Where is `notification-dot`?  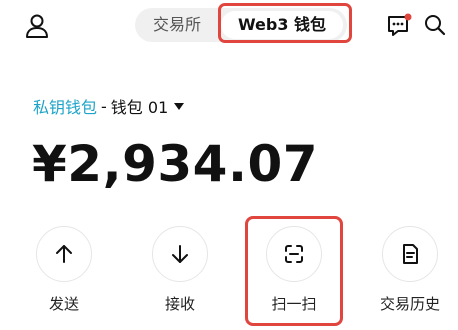 notification-dot is located at coordinates (408, 17).